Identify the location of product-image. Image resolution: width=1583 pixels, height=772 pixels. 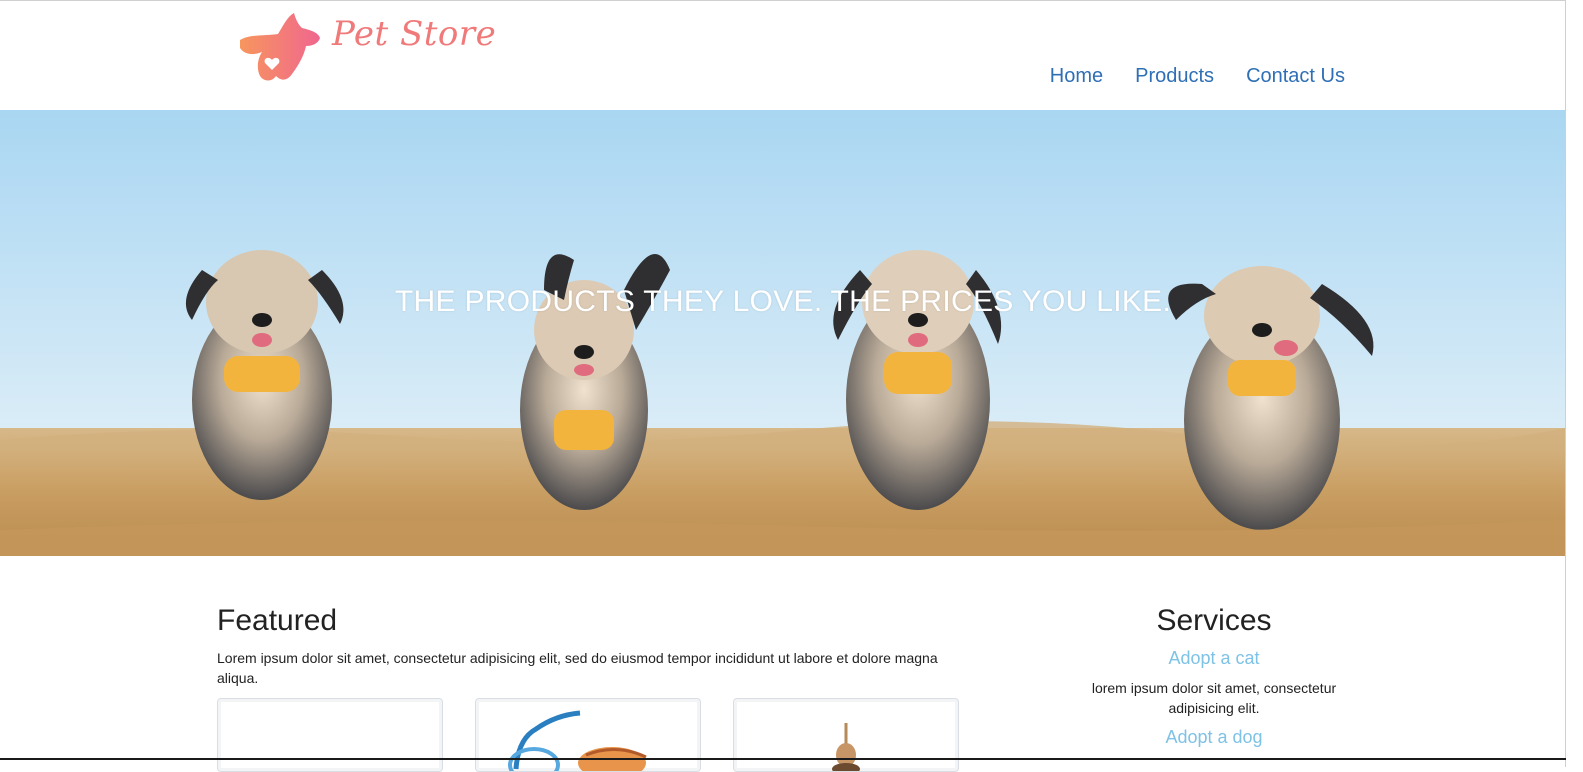
(846, 747).